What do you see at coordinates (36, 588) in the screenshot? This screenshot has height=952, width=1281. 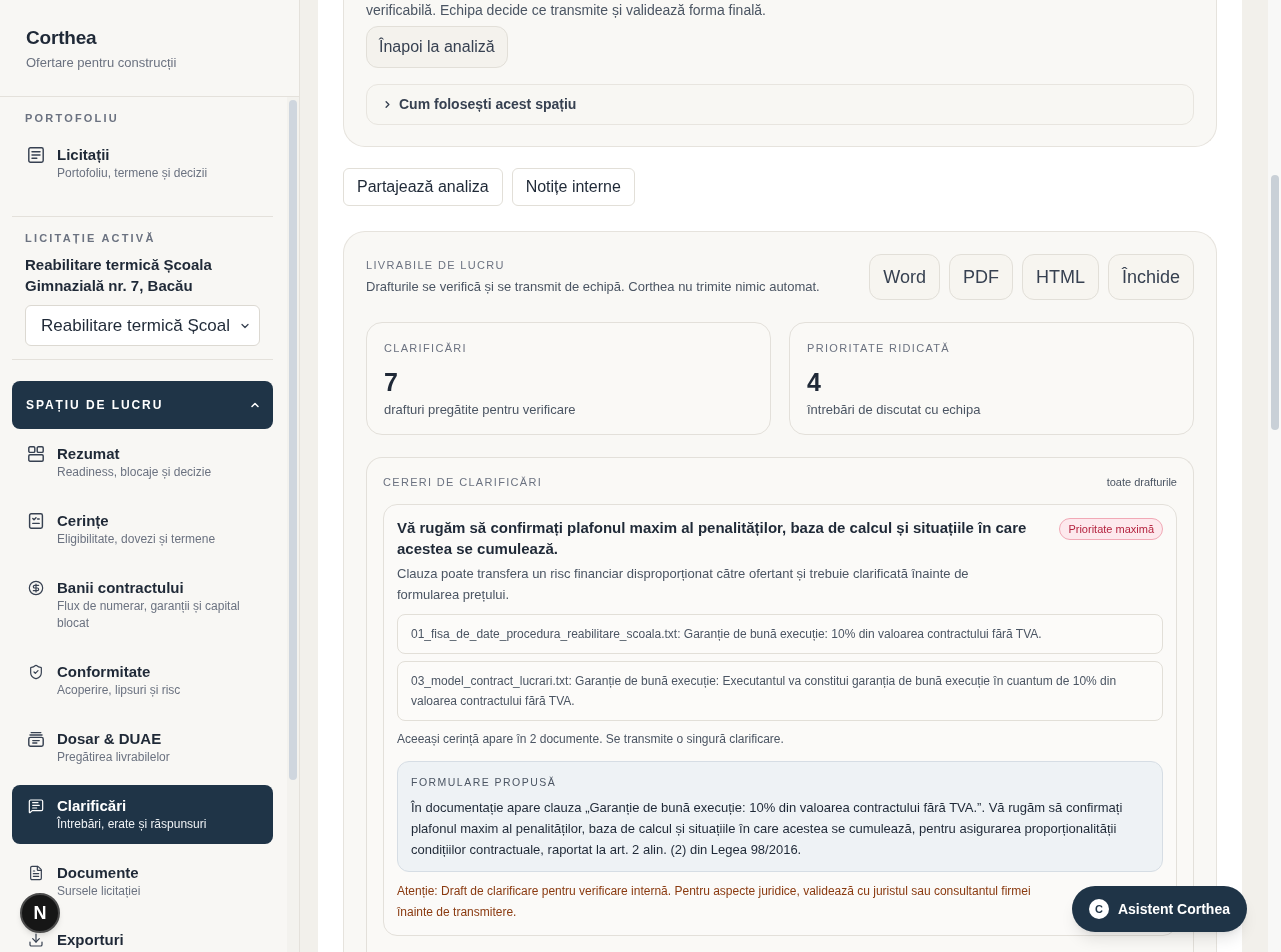 I see `dollar-icon` at bounding box center [36, 588].